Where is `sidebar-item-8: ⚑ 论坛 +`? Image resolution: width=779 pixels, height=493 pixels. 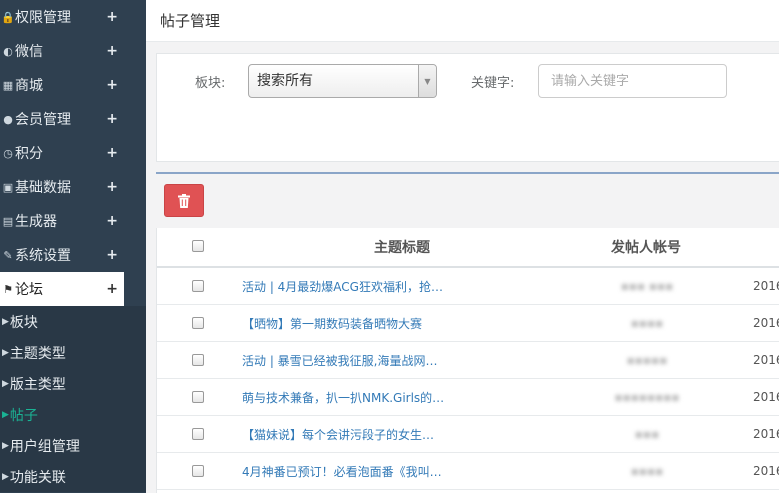
sidebar-item-8: ⚑ 论坛 + is located at coordinates (62, 289).